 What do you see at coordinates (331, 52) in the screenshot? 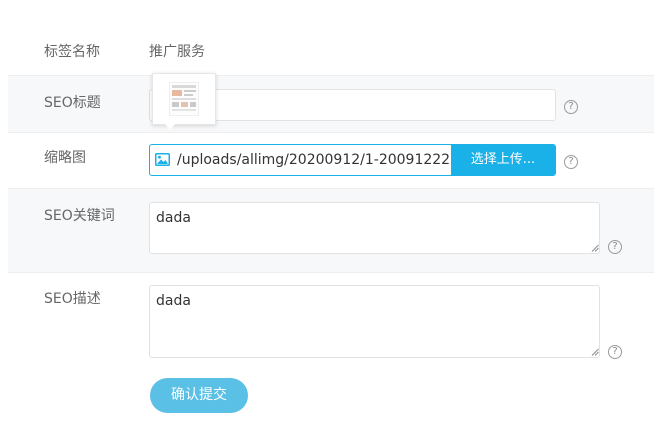
I see `tag-name-row: 标签名称 推广服务` at bounding box center [331, 52].